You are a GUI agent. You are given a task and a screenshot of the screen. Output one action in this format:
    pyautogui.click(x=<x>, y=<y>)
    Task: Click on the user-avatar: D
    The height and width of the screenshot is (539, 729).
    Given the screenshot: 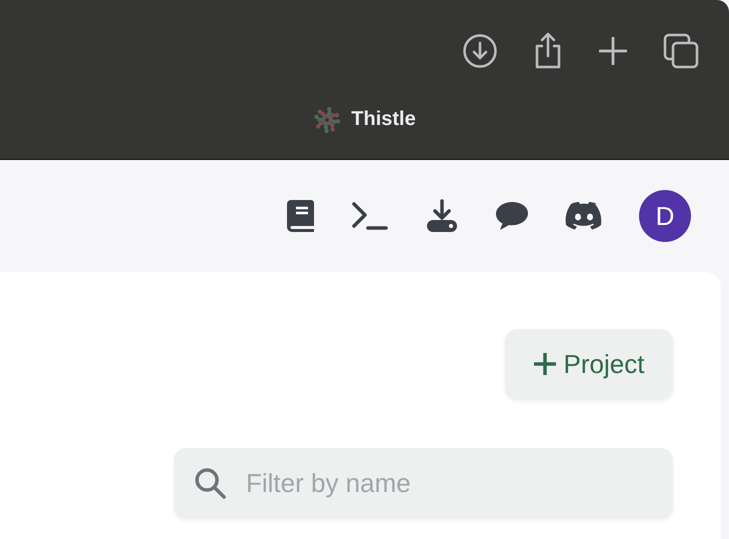 What is the action you would take?
    pyautogui.click(x=665, y=216)
    